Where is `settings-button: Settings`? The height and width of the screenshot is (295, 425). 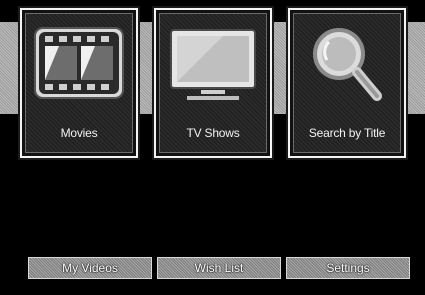 settings-button: Settings is located at coordinates (348, 268).